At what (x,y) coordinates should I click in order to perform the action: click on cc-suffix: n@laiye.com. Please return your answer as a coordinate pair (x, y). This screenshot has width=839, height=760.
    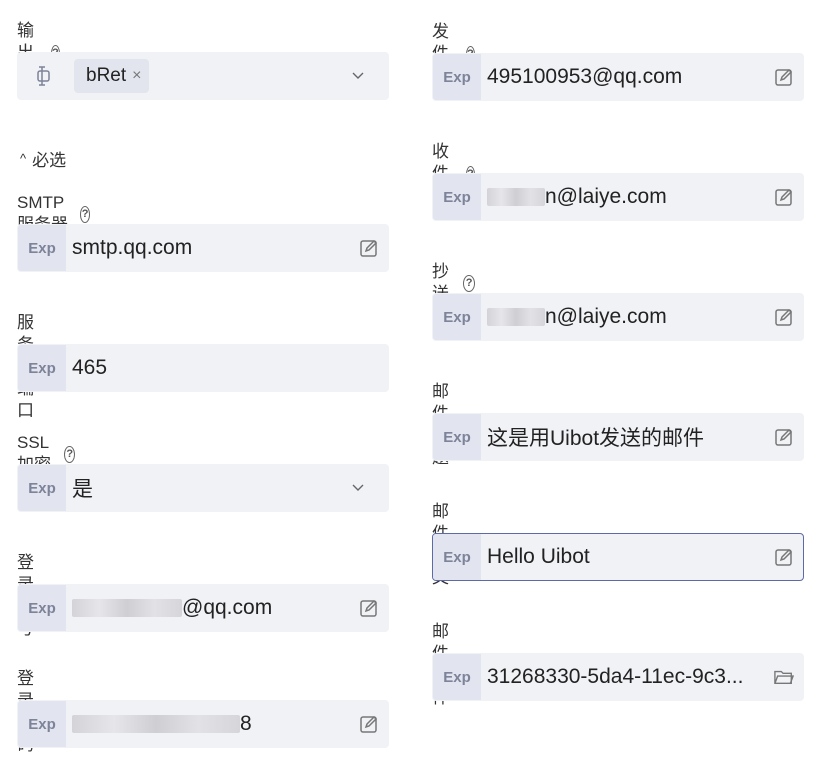
    Looking at the image, I should click on (606, 316).